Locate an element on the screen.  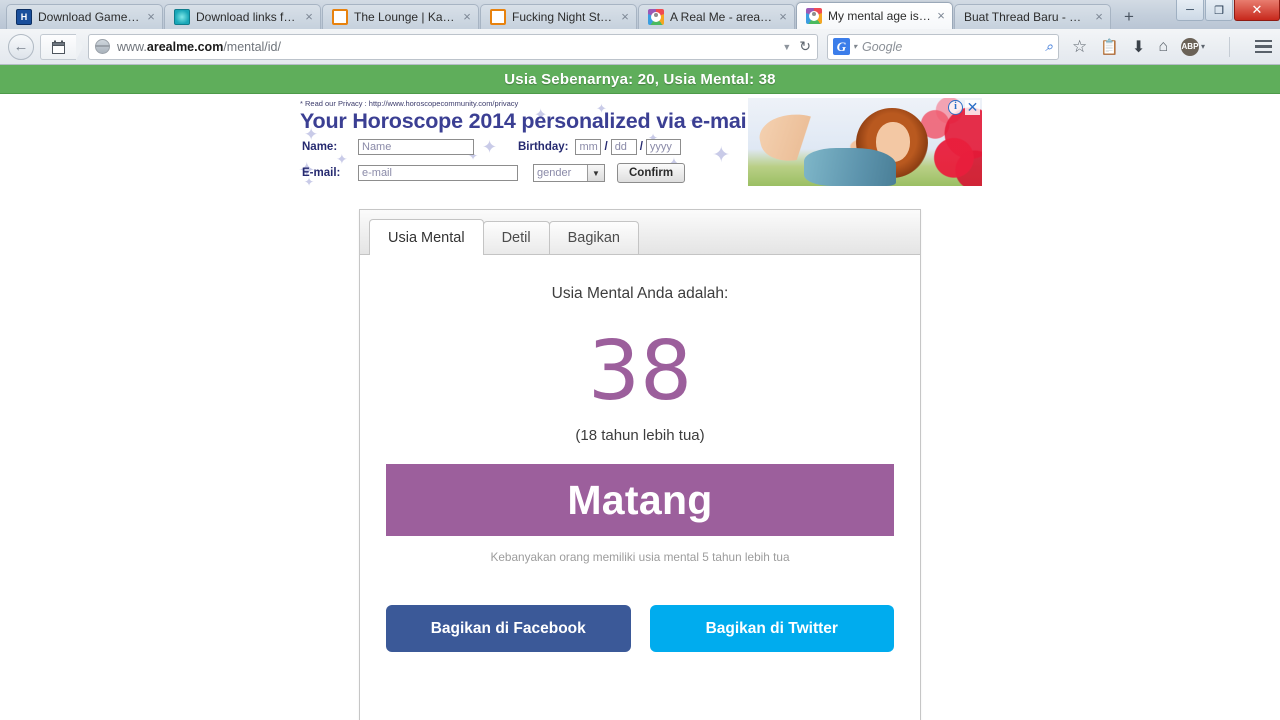
browser-tab-3: kas The Lounge | Kask... × is located at coordinates (400, 16).